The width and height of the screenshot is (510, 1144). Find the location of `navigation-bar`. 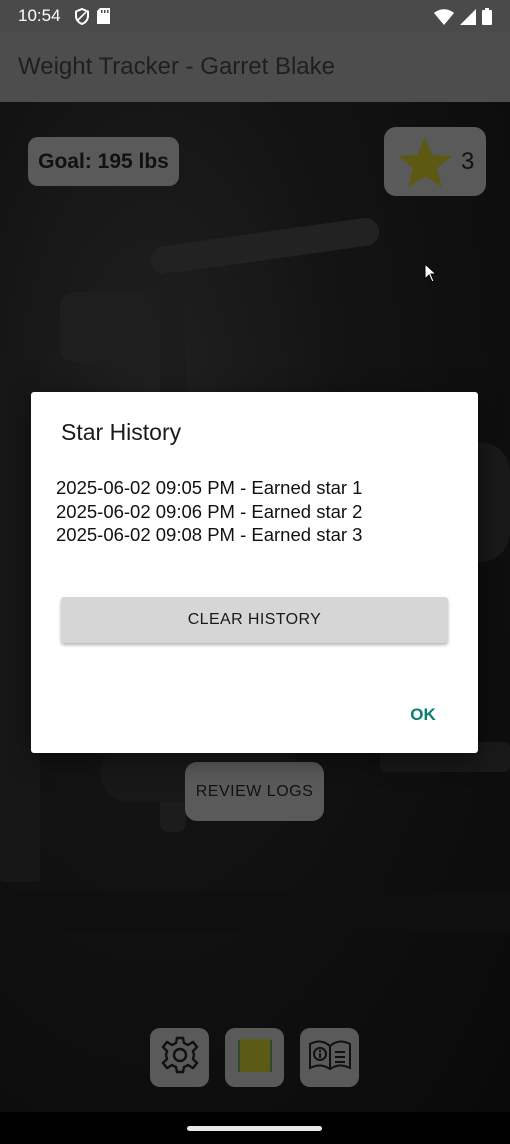

navigation-bar is located at coordinates (255, 1128).